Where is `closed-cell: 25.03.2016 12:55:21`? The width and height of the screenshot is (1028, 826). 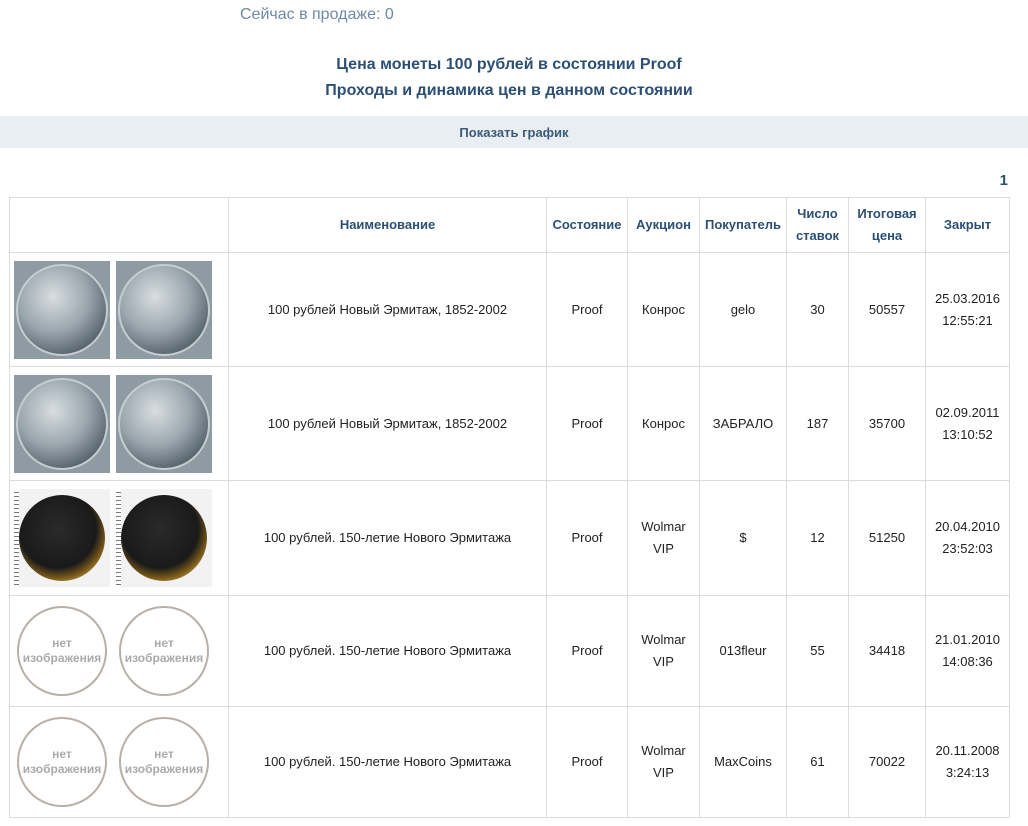
closed-cell: 25.03.2016 12:55:21 is located at coordinates (967, 309).